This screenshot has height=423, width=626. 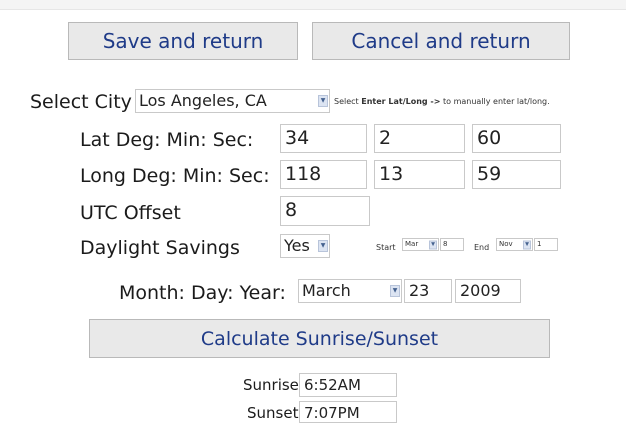 What do you see at coordinates (273, 413) in the screenshot?
I see `sunset-label: Sunset` at bounding box center [273, 413].